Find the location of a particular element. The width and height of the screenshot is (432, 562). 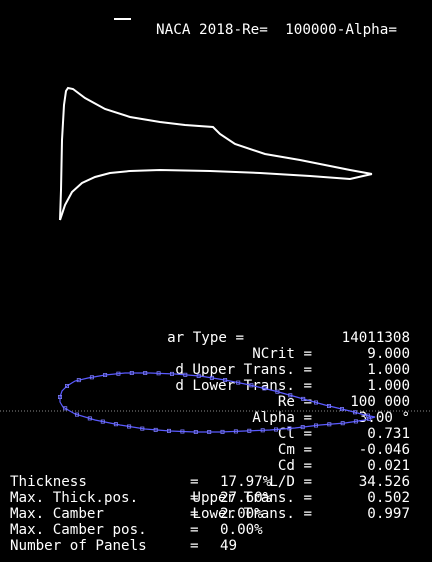

param-label: Re = is located at coordinates (294, 402).